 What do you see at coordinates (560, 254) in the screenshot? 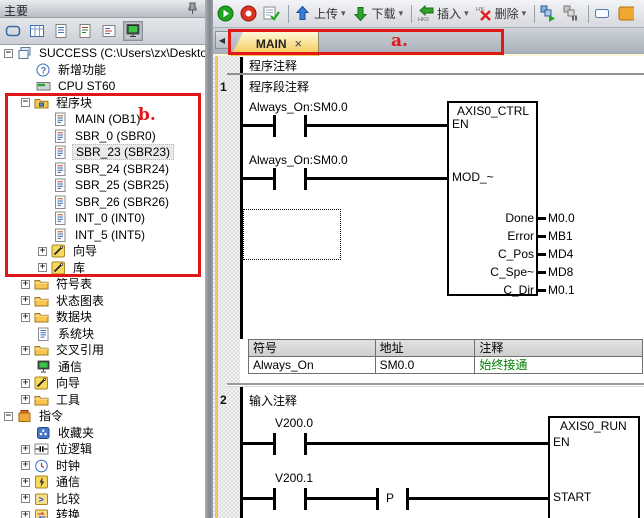
I see `output-operand: MD4` at bounding box center [560, 254].